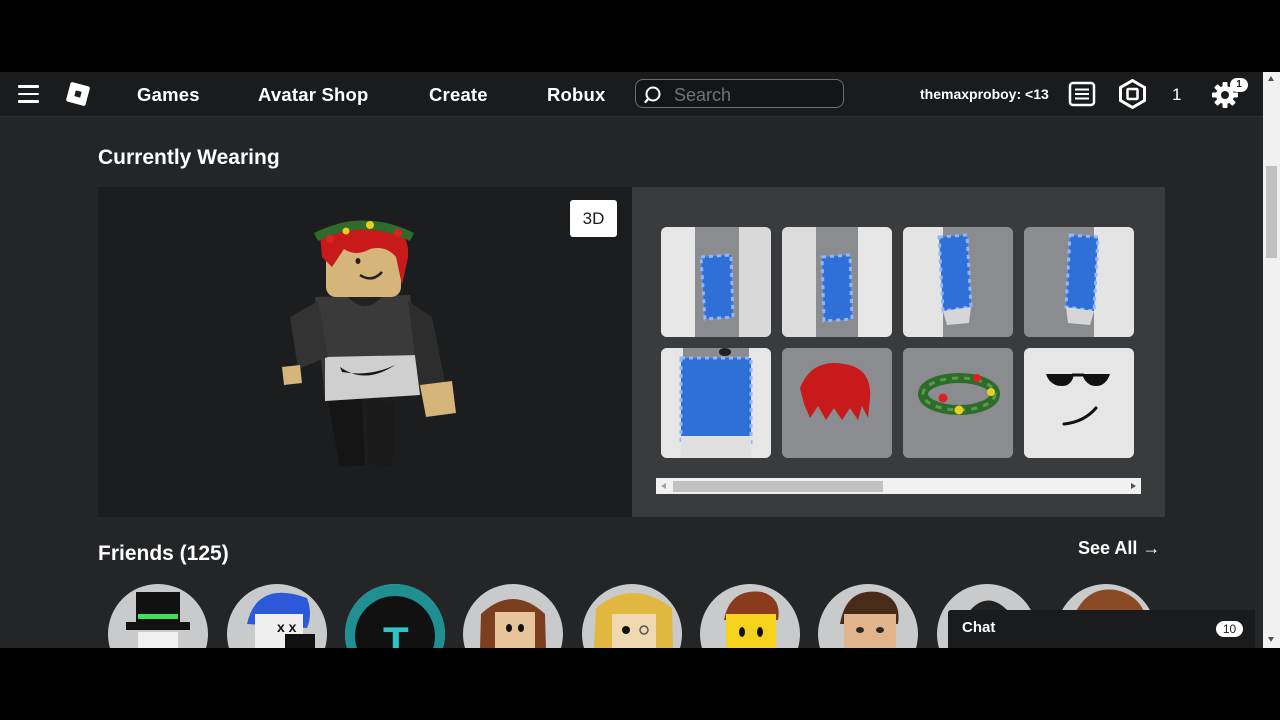  What do you see at coordinates (979, 627) in the screenshot?
I see `chat-label: Chat` at bounding box center [979, 627].